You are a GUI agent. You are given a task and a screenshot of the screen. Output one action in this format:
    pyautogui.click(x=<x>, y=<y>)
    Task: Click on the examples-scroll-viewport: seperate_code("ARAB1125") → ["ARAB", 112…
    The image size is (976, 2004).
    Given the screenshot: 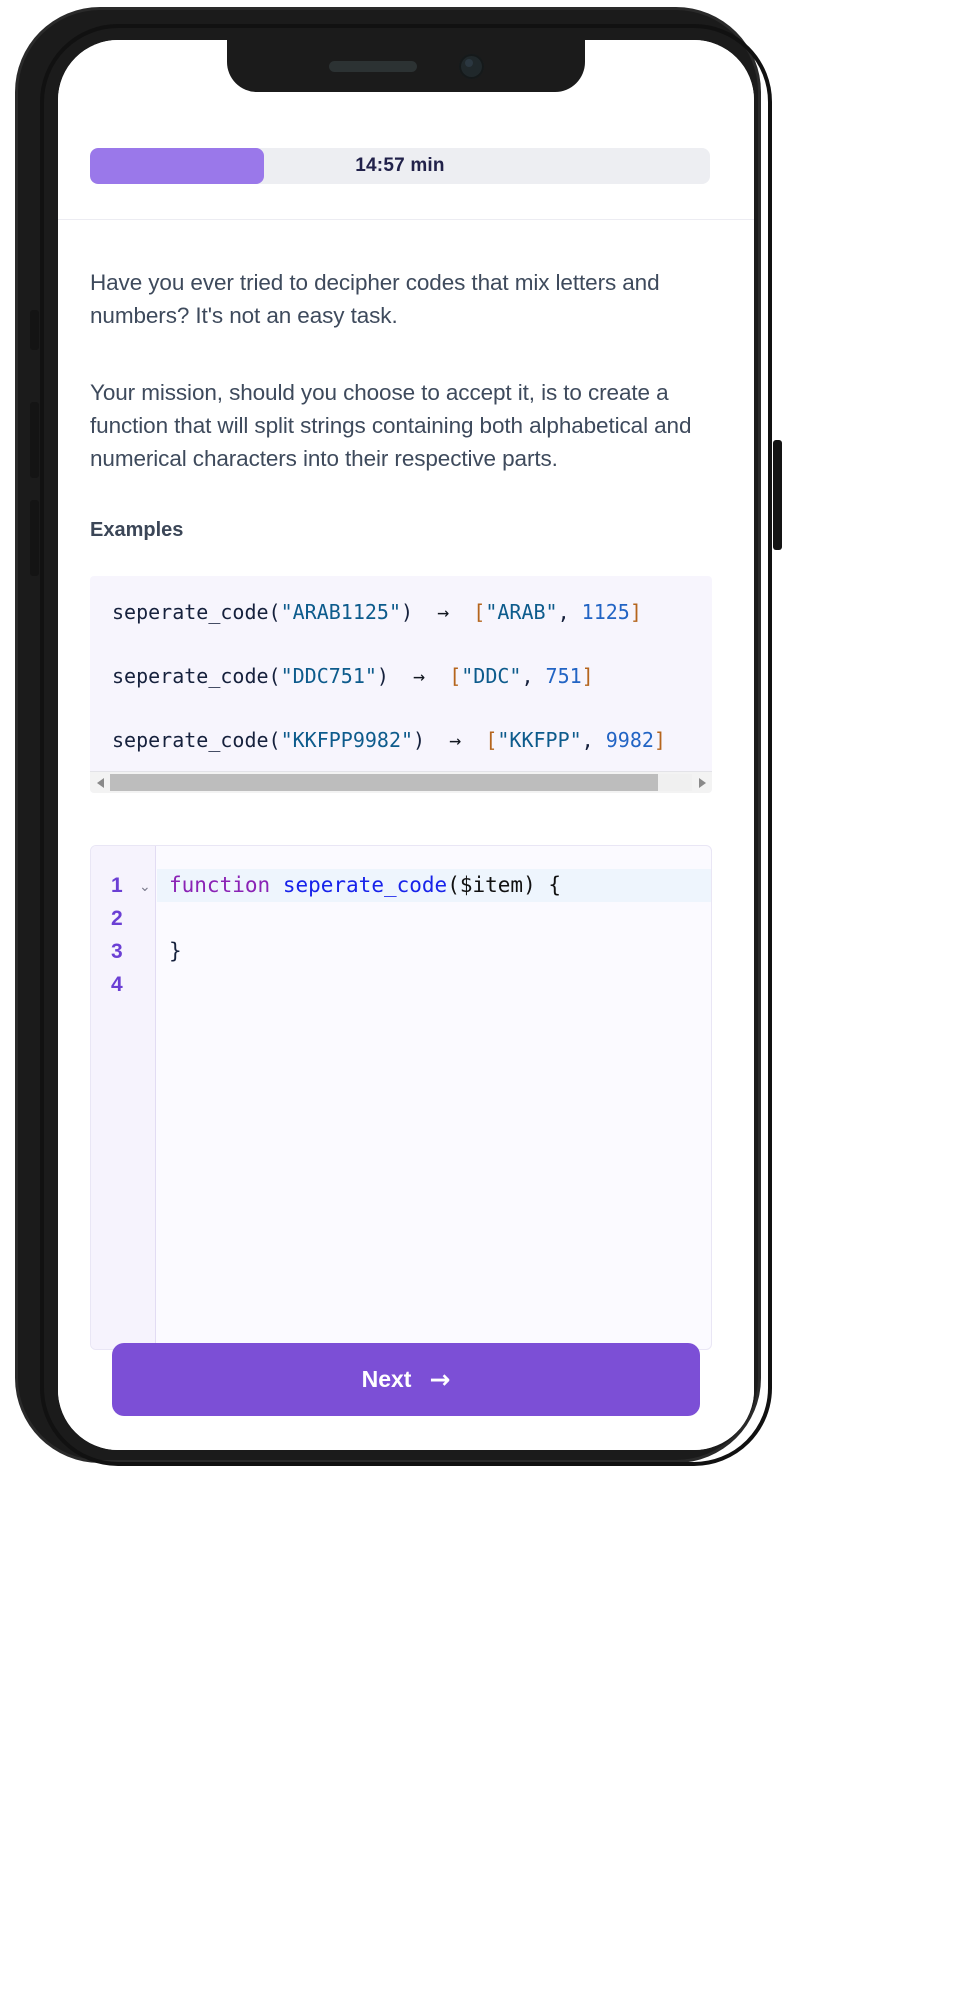 What is the action you would take?
    pyautogui.click(x=401, y=673)
    